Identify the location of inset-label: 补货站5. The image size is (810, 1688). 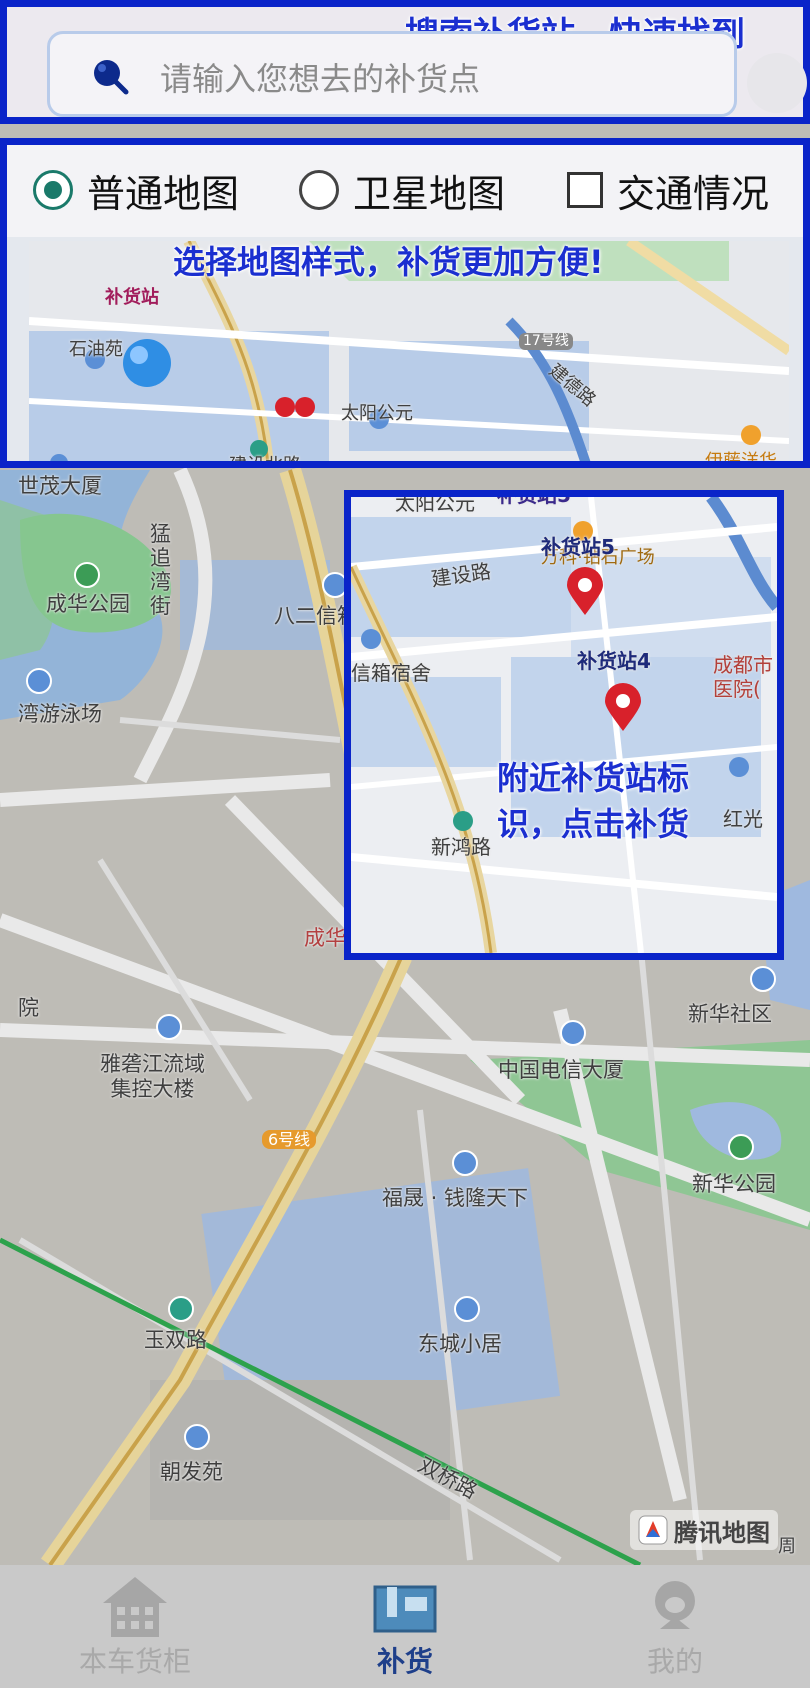
(534, 498).